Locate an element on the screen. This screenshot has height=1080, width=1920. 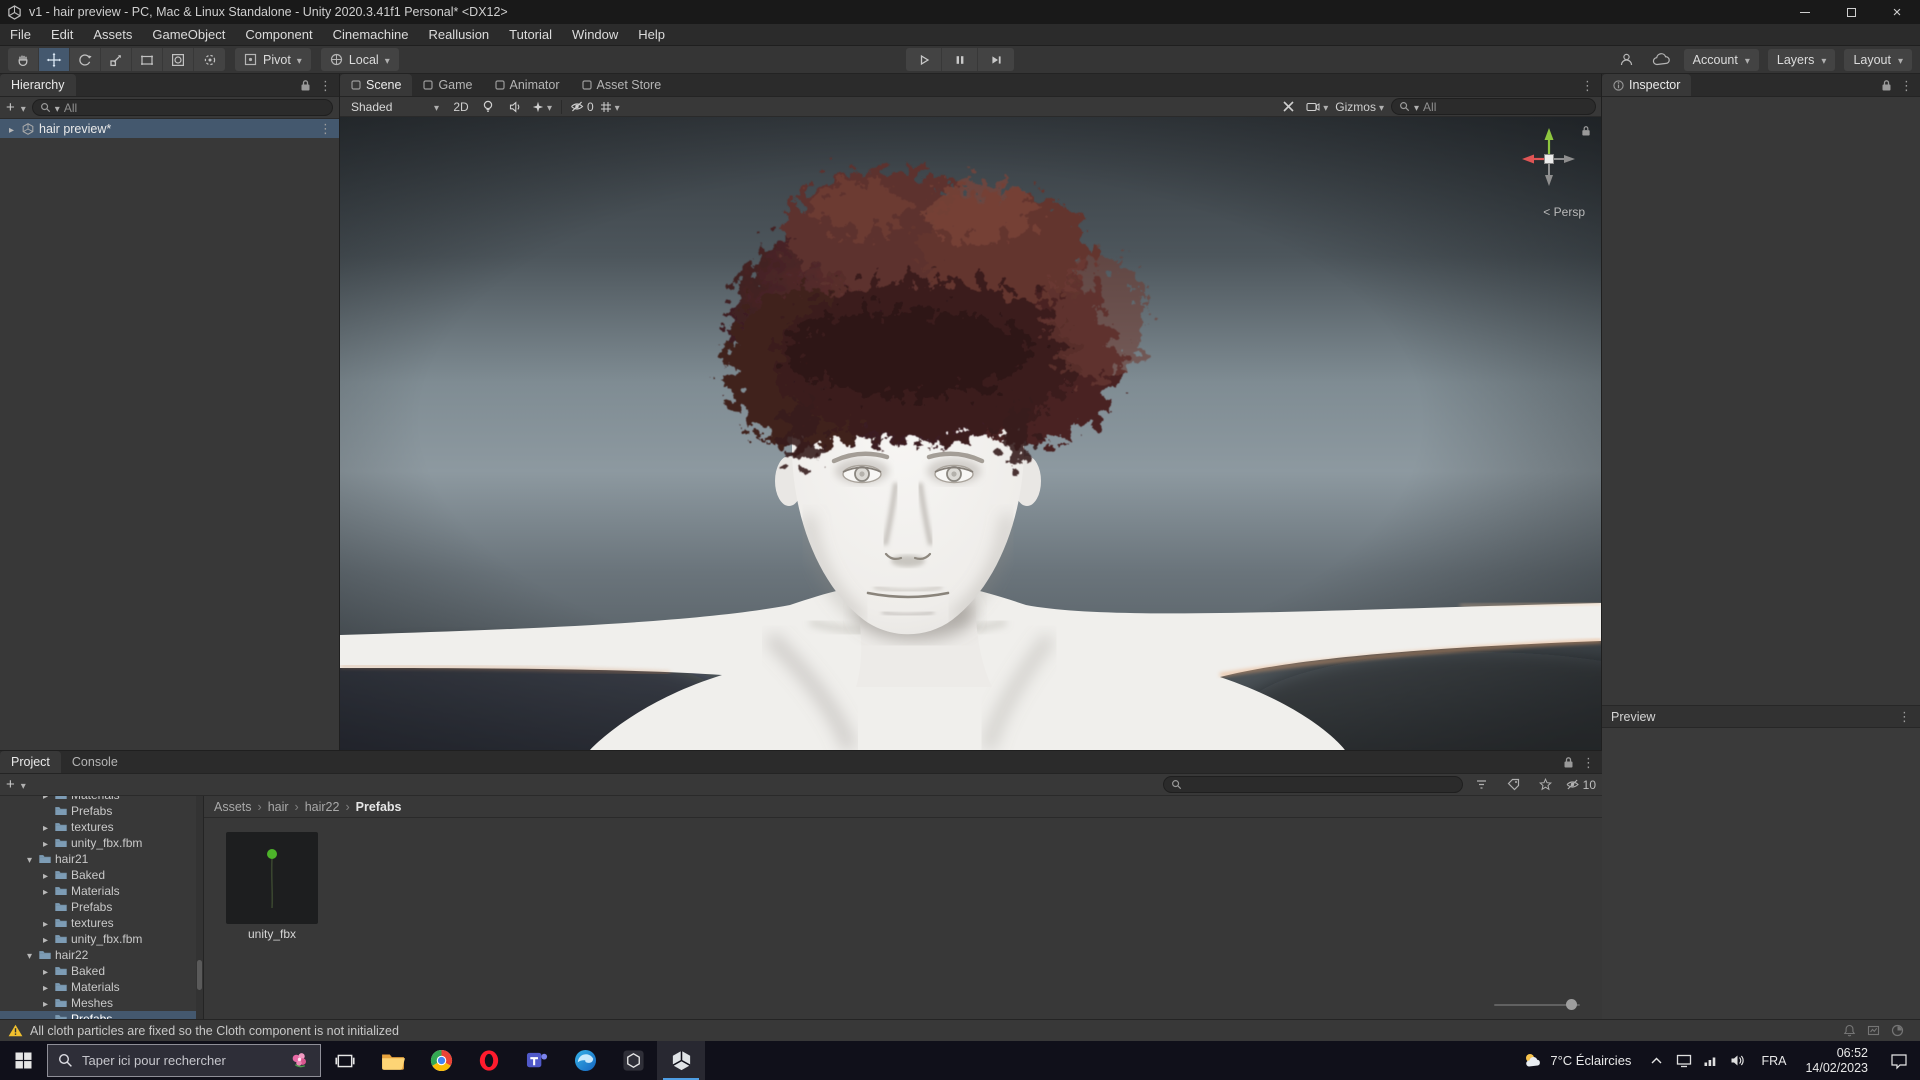
asset-item: unity_fbx is located at coordinates (272, 886).